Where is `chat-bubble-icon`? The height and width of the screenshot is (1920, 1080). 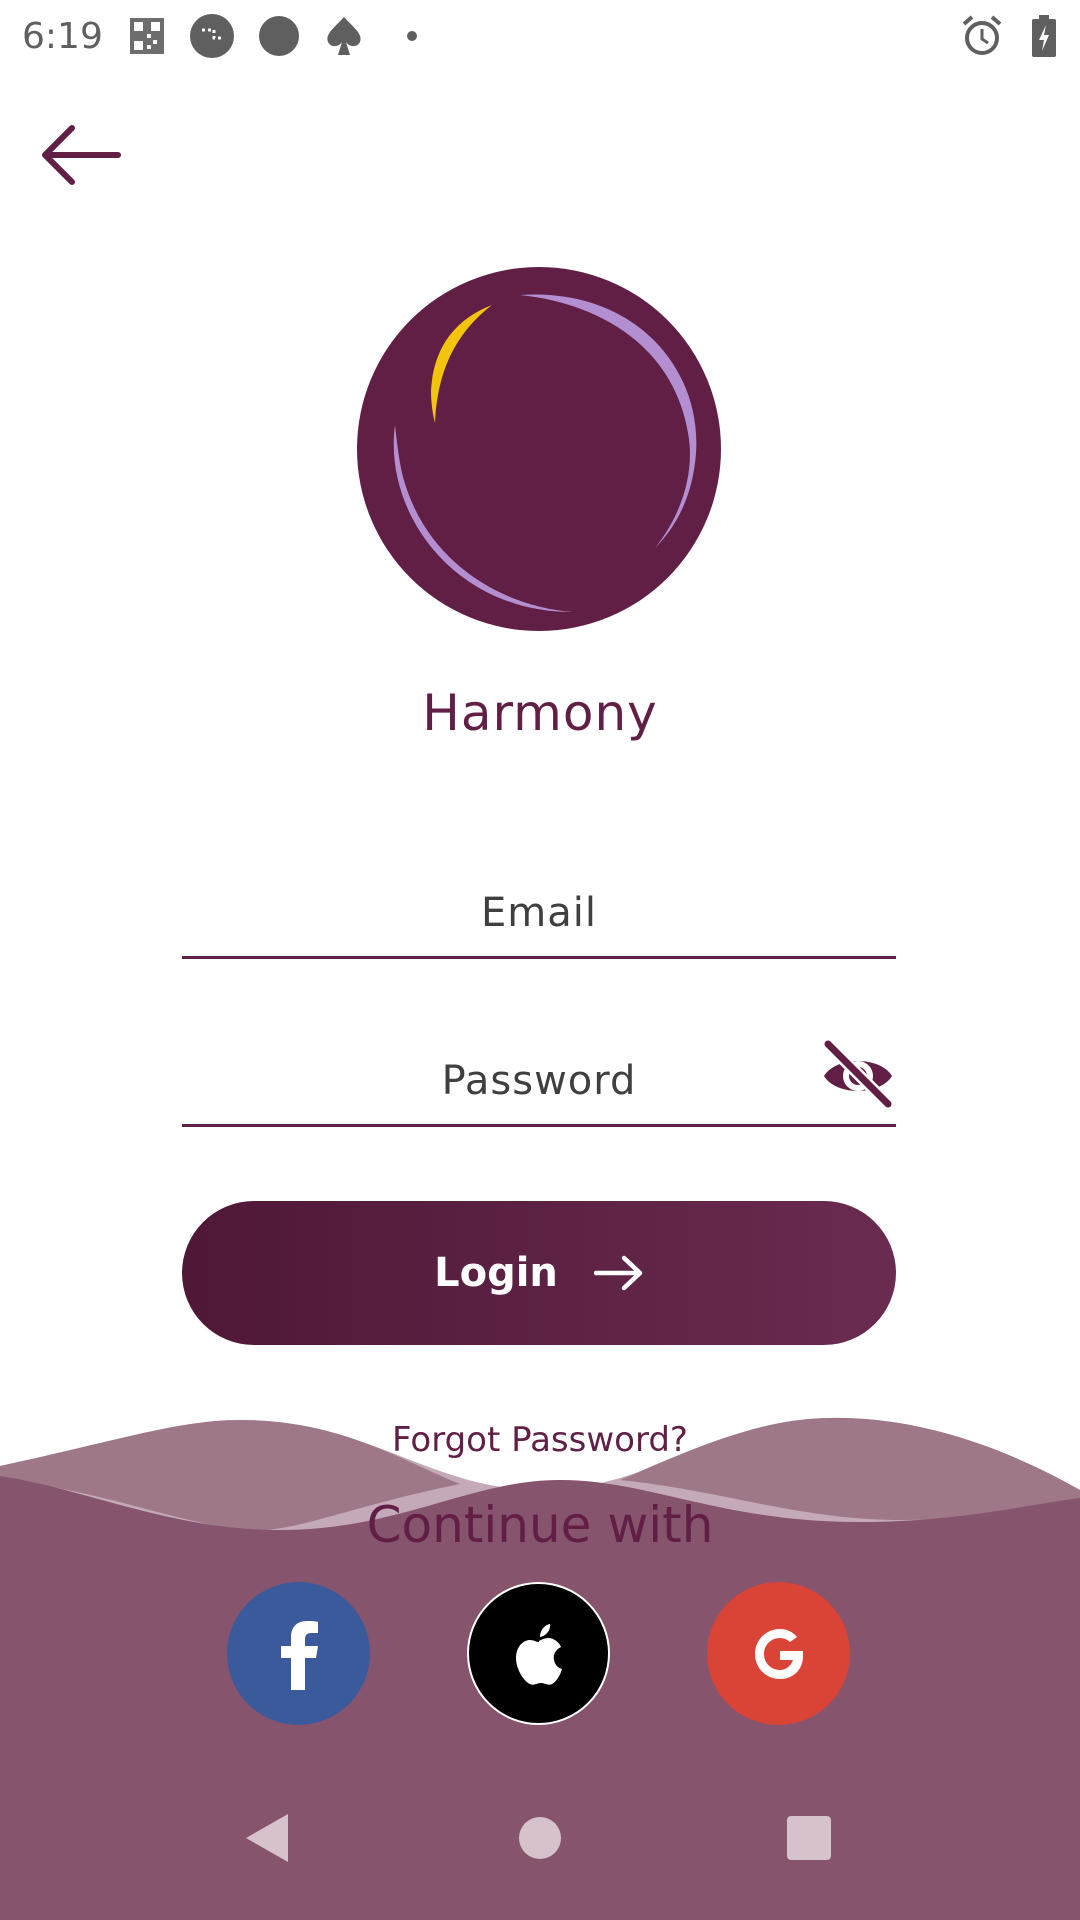 chat-bubble-icon is located at coordinates (212, 36).